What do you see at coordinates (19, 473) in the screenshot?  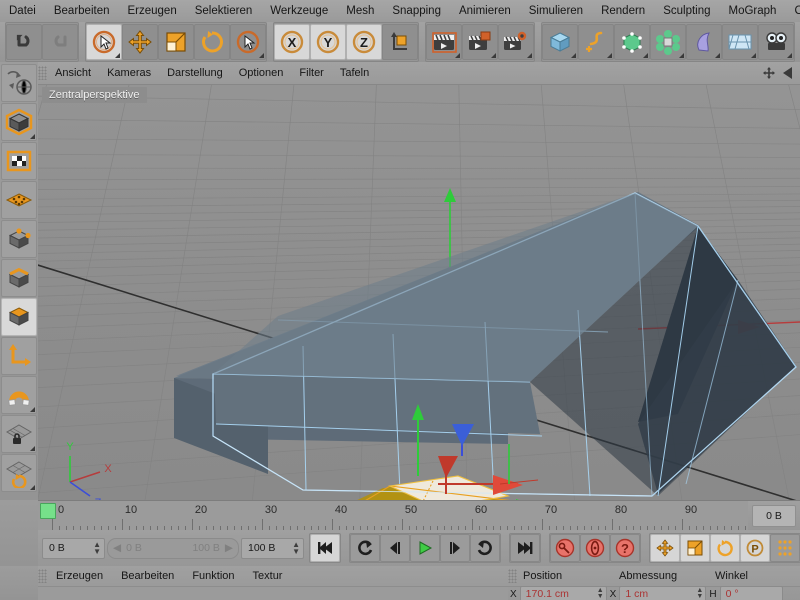 I see `workplane-button` at bounding box center [19, 473].